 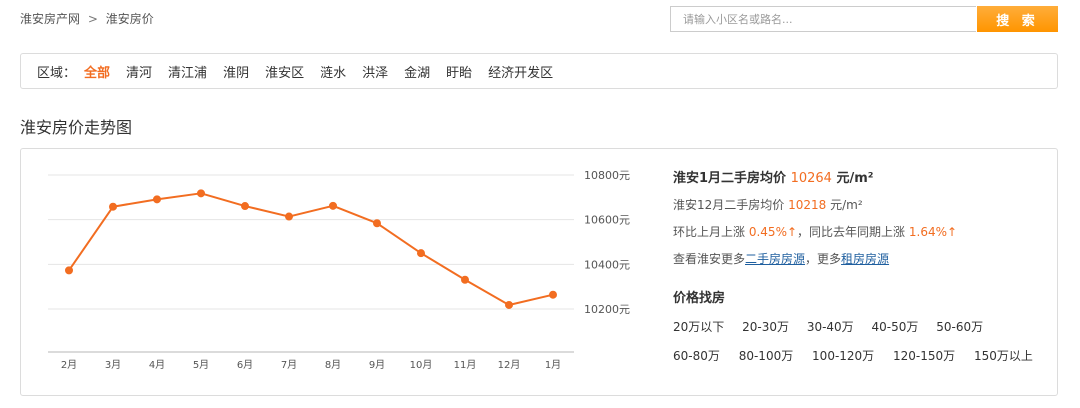 What do you see at coordinates (729, 205) in the screenshot?
I see `previous-price-label: 淮安12月二手房均价` at bounding box center [729, 205].